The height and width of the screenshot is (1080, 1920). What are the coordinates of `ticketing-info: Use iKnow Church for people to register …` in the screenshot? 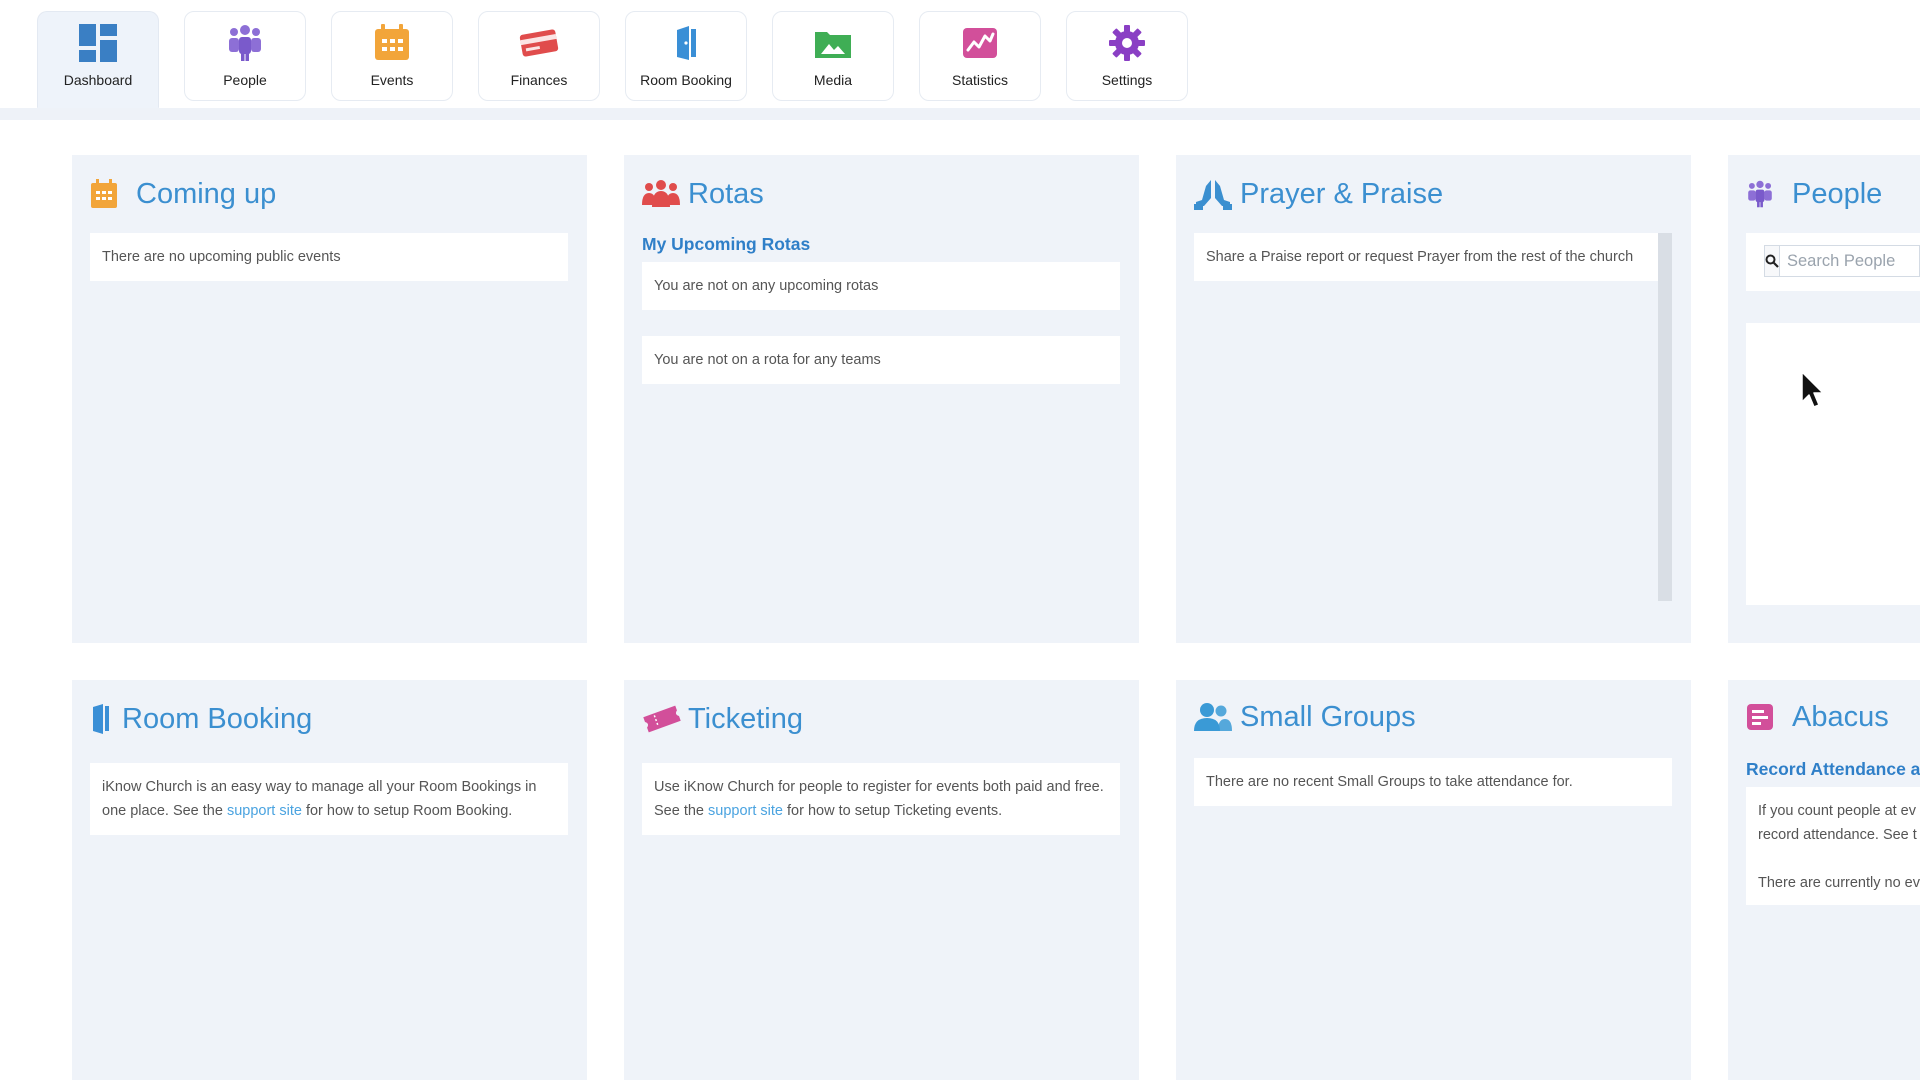 It's located at (881, 799).